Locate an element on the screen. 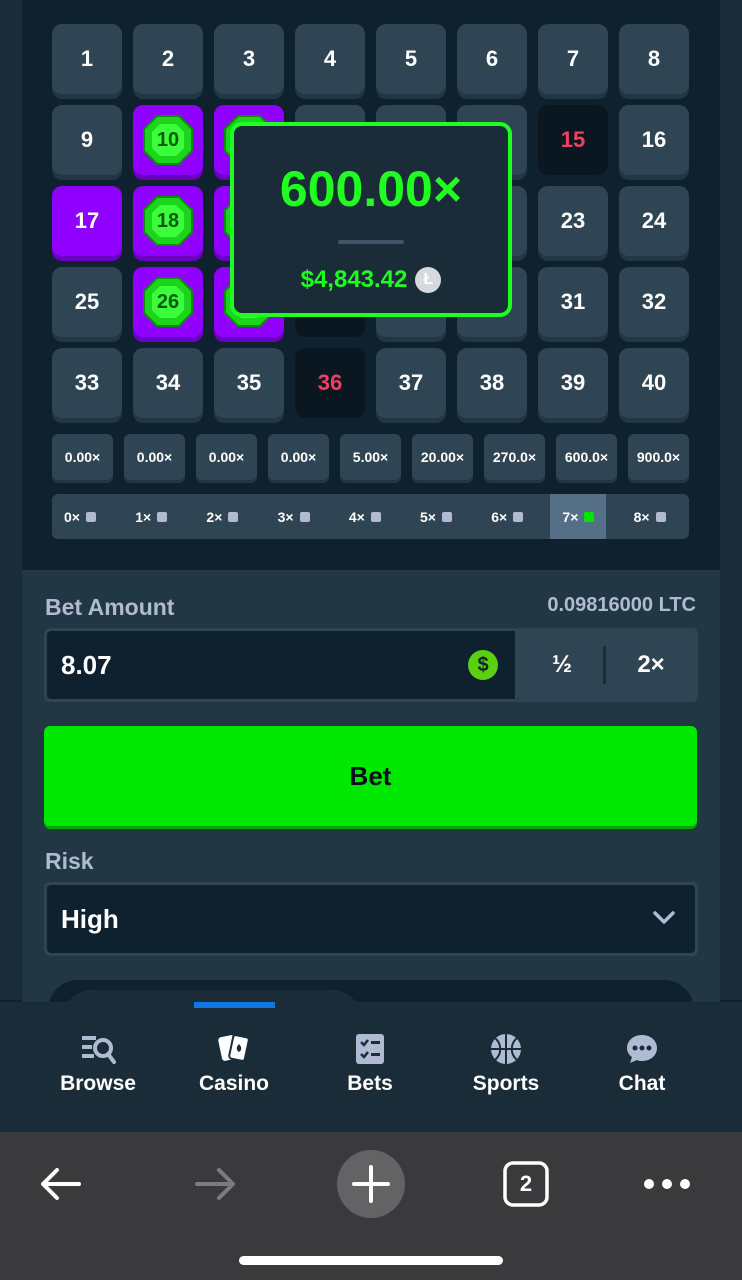  gem-icon: 26 is located at coordinates (168, 302).